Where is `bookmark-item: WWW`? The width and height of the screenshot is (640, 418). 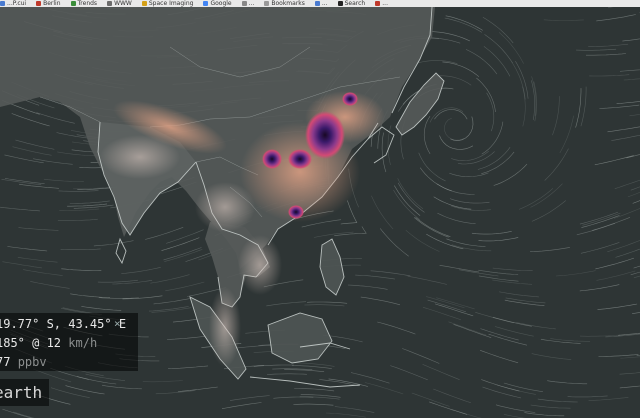 bookmark-item: WWW is located at coordinates (119, 3).